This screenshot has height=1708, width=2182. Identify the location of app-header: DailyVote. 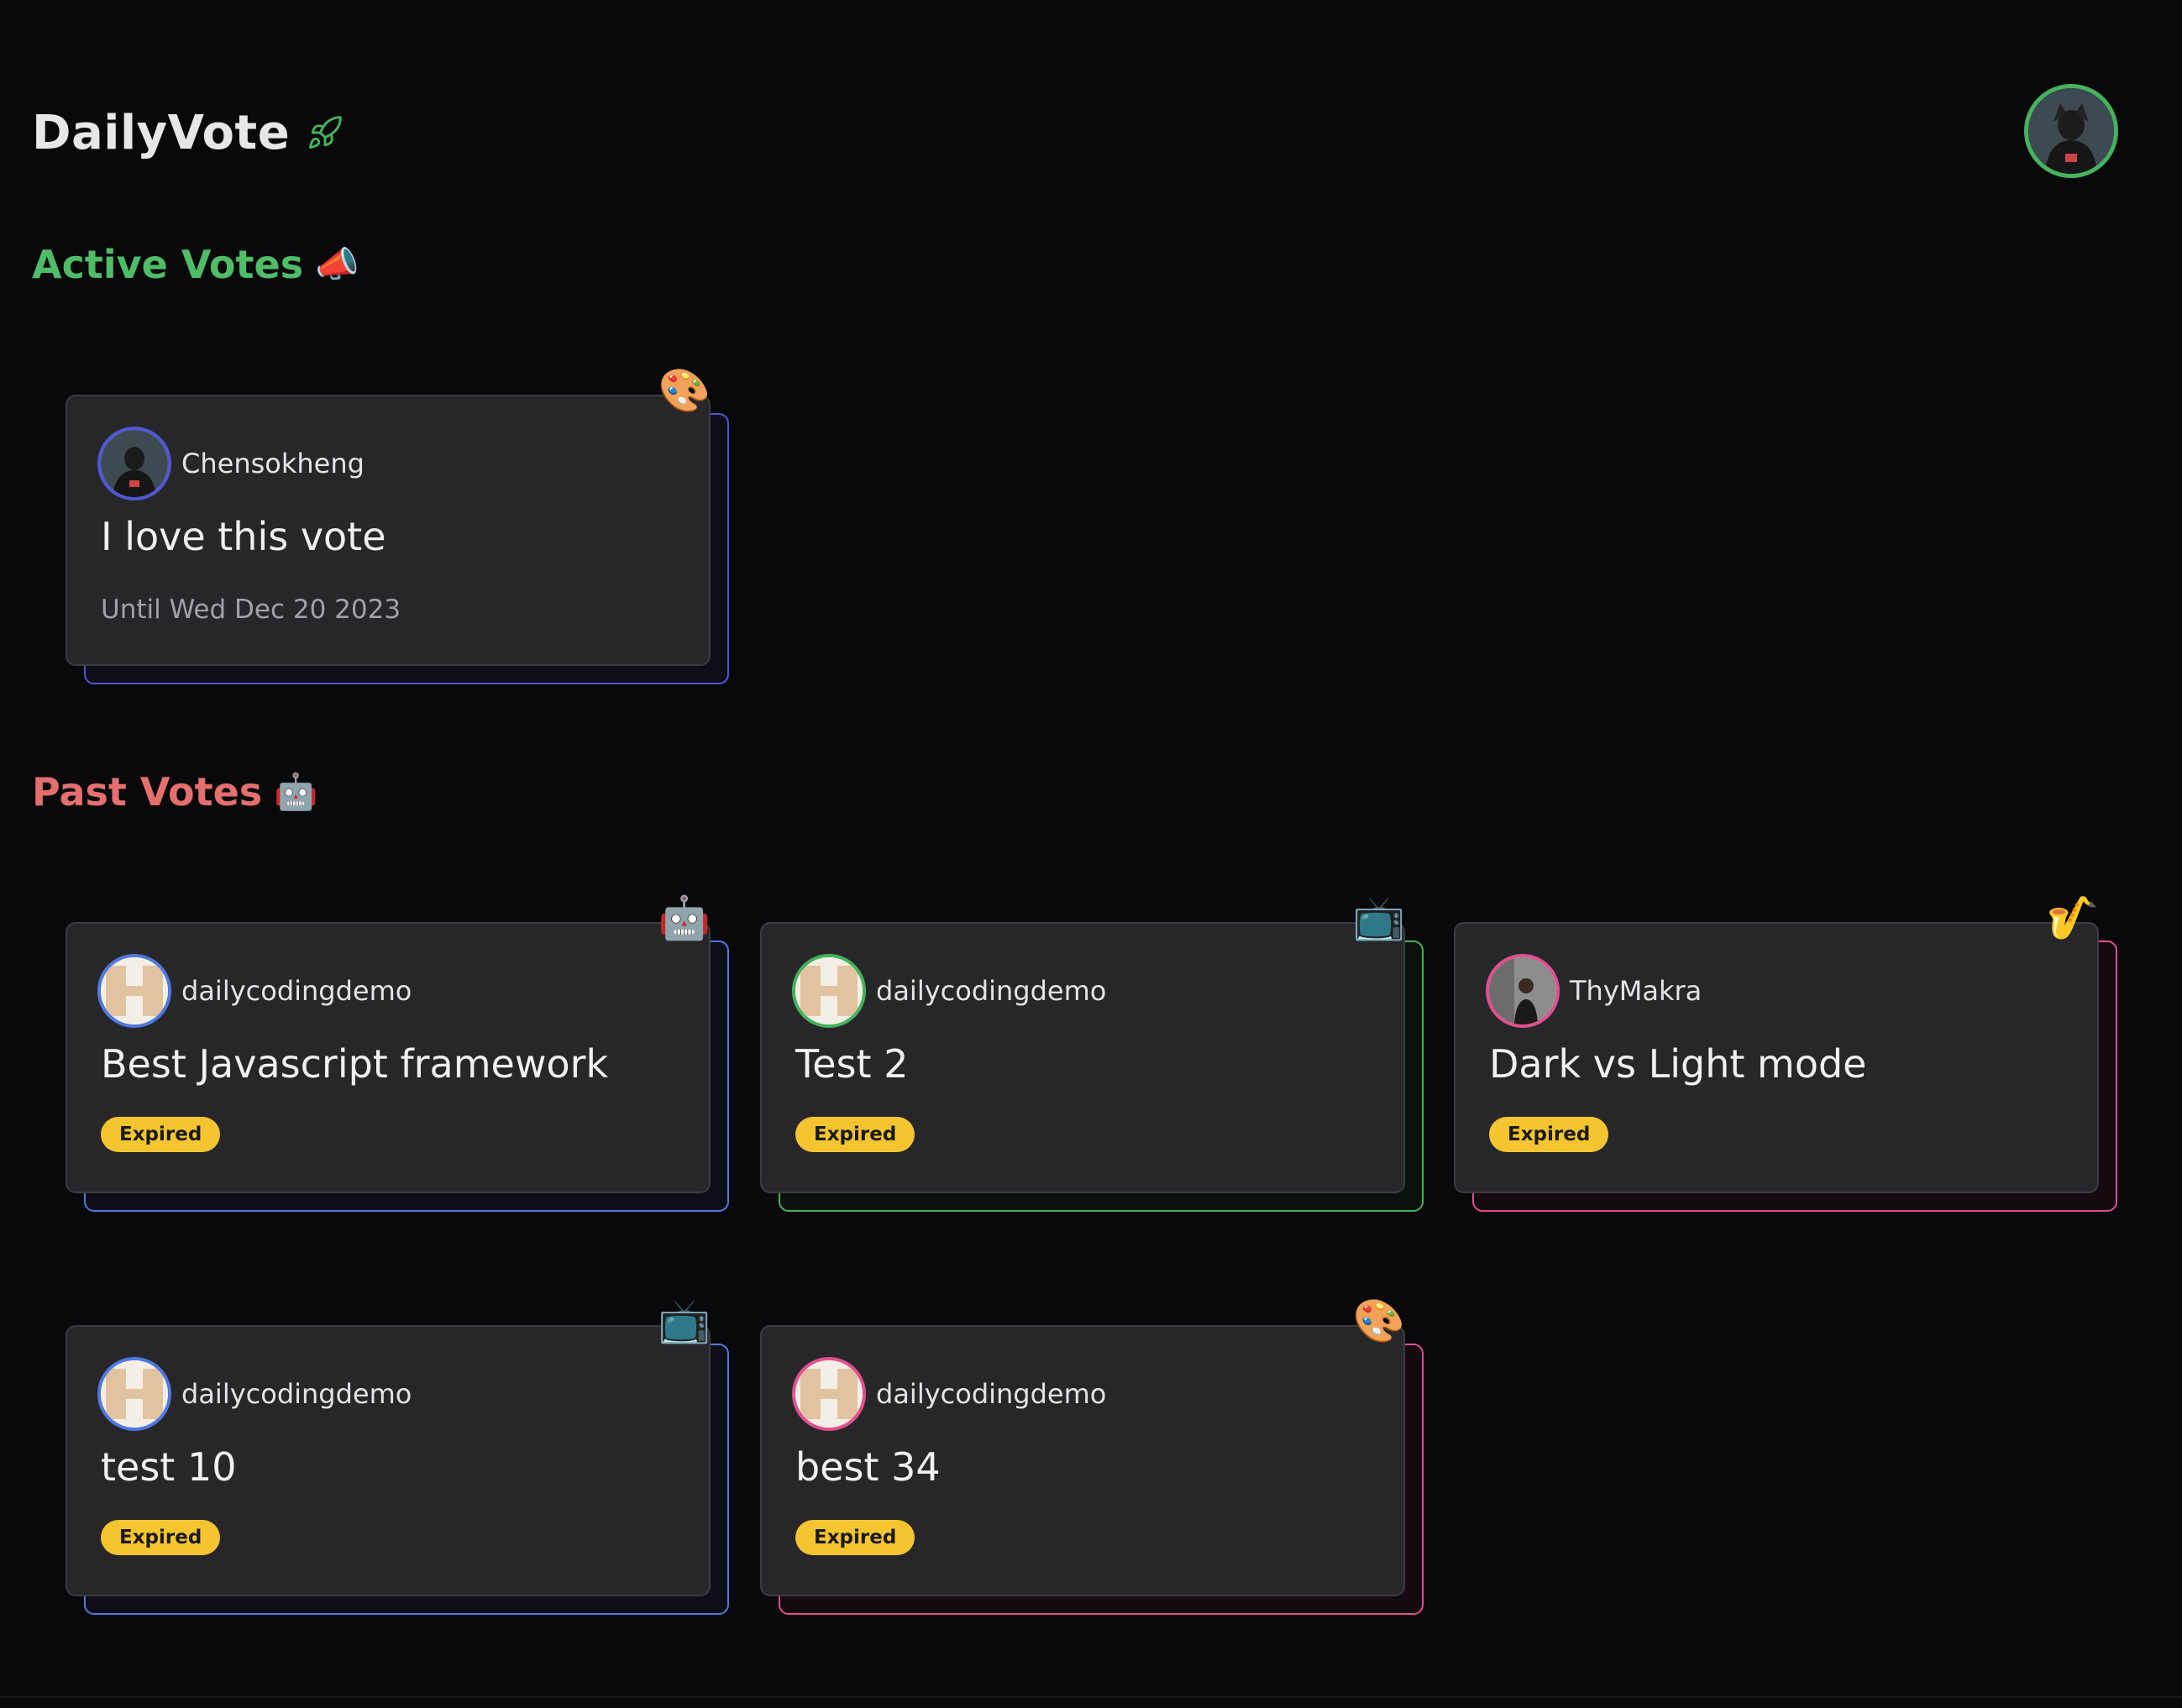
(188, 132).